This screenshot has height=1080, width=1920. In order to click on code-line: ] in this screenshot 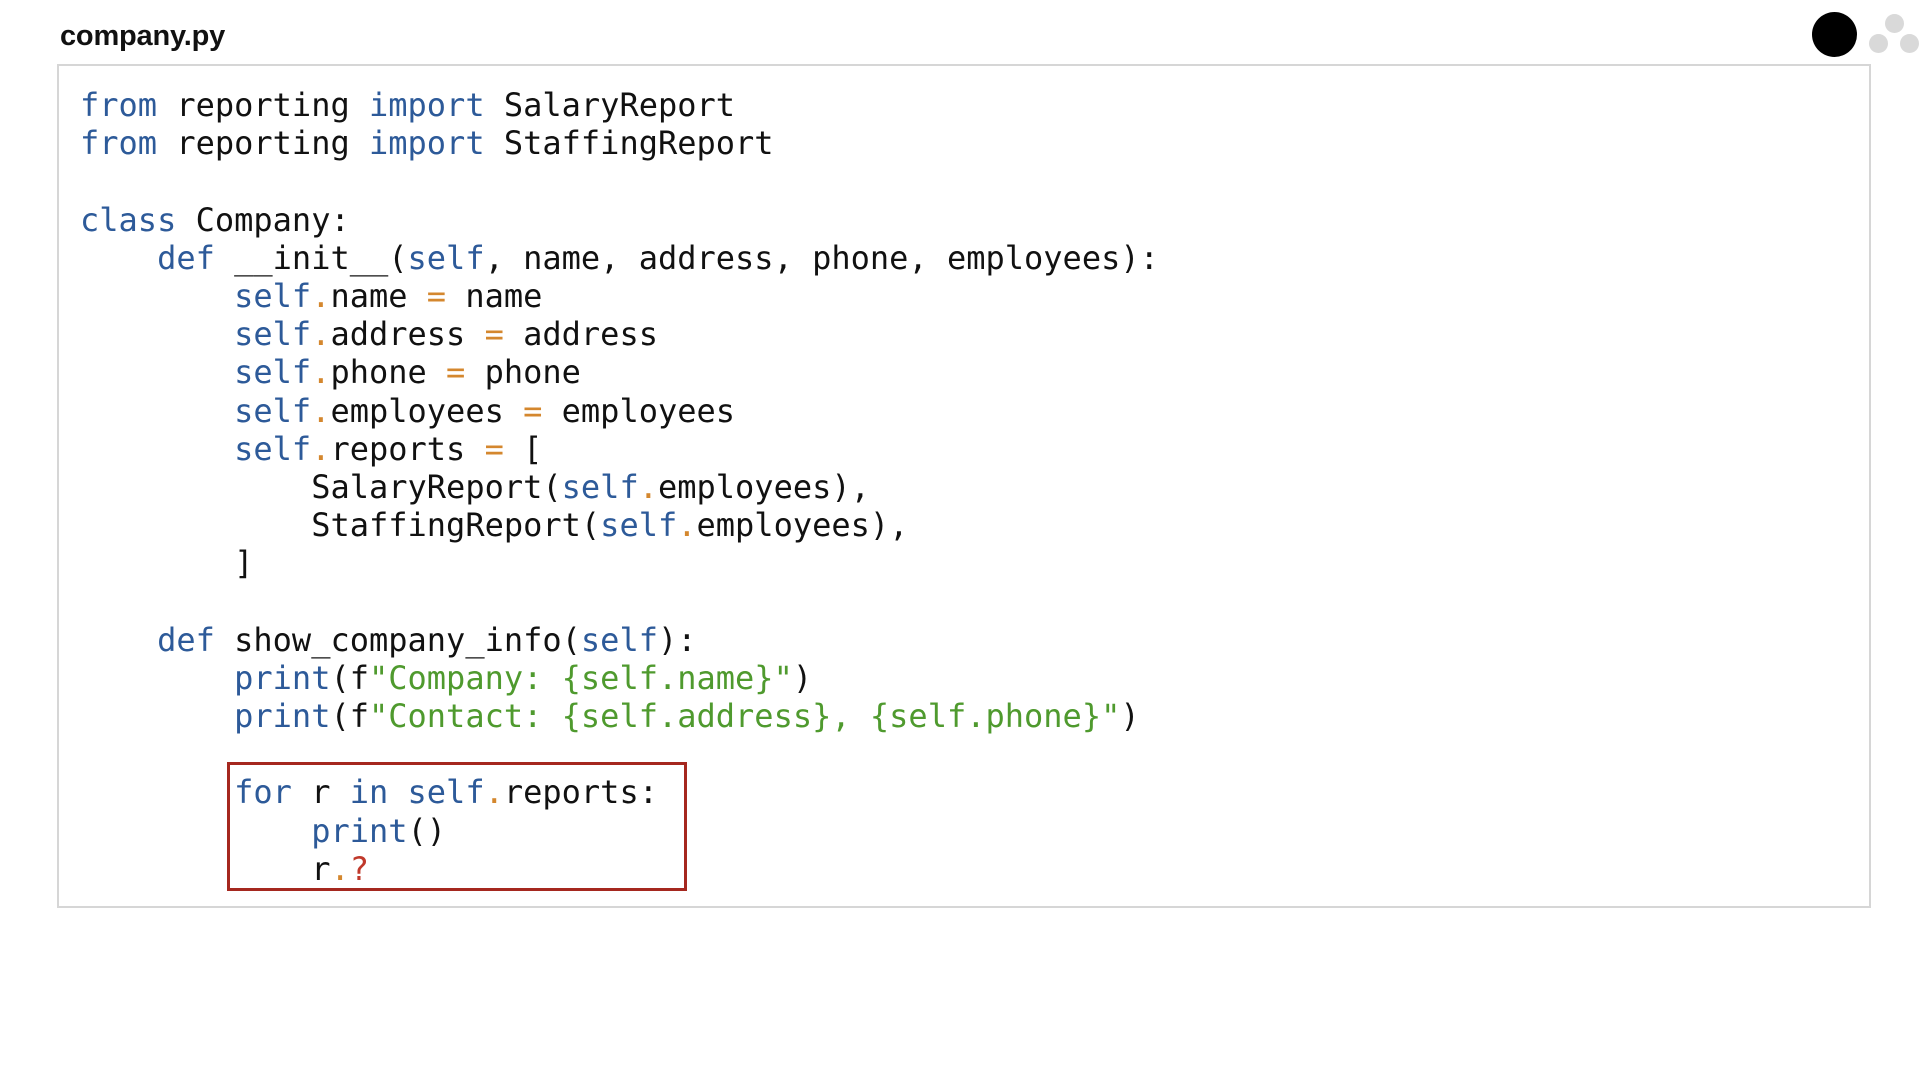, I will do `click(619, 563)`.